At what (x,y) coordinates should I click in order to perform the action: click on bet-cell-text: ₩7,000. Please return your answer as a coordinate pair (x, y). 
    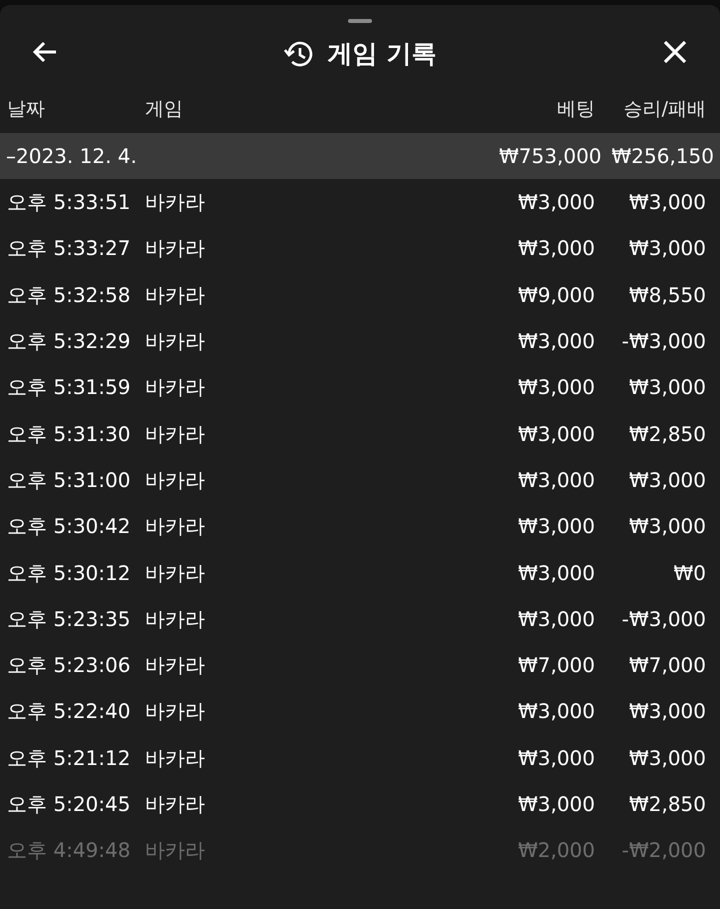
    Looking at the image, I should click on (555, 666).